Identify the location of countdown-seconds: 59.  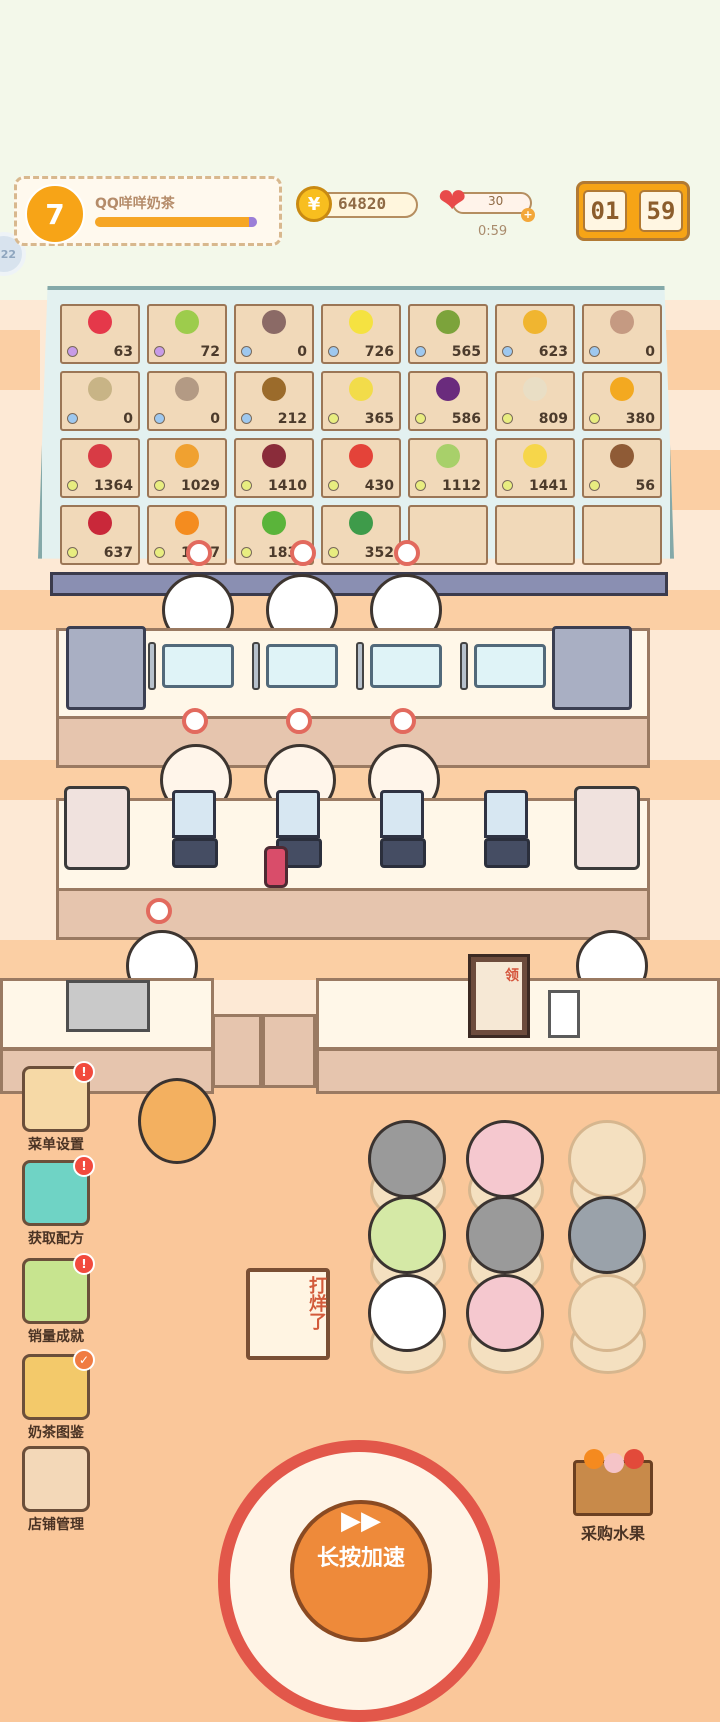
(661, 211).